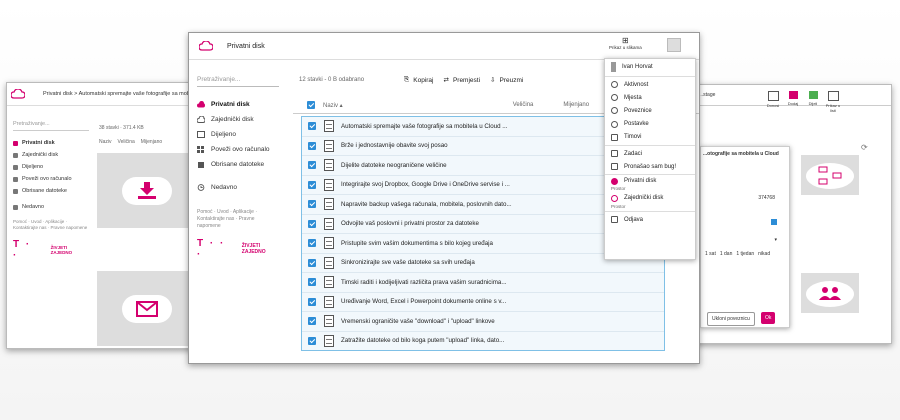 The image size is (900, 420). What do you see at coordinates (650, 97) in the screenshot?
I see `menu-item-places: Mjesta` at bounding box center [650, 97].